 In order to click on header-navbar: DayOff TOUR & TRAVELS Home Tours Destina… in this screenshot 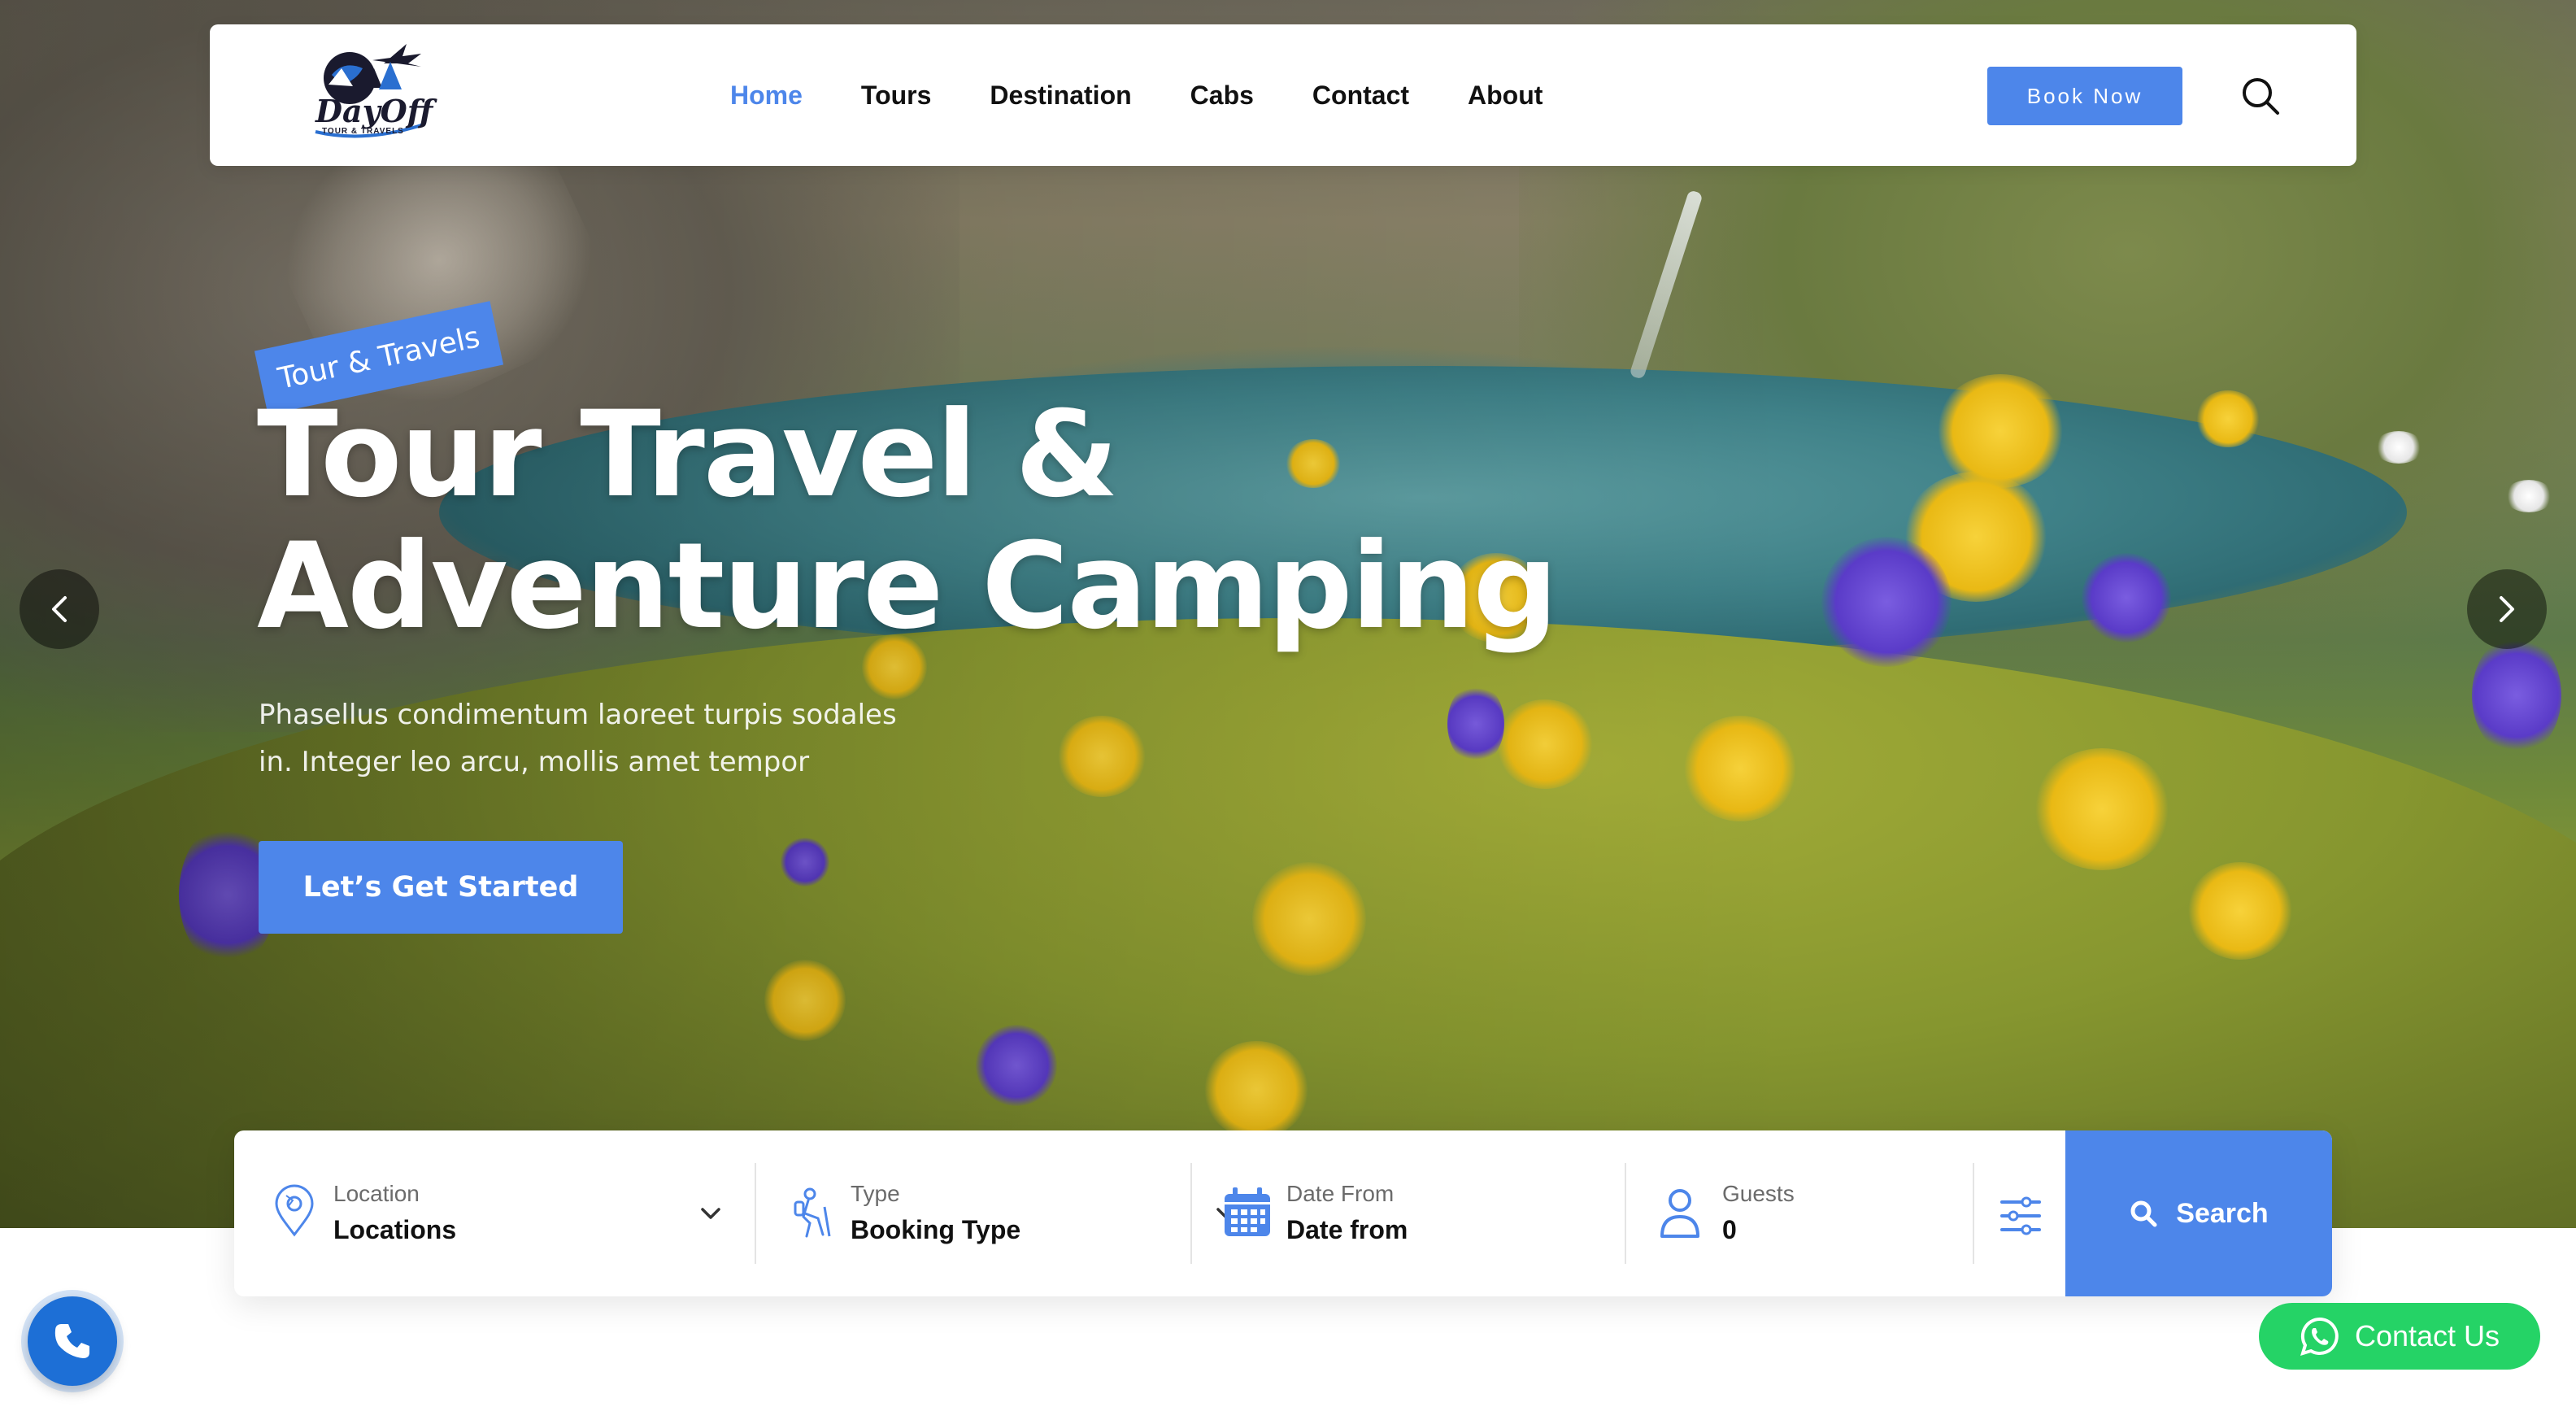, I will do `click(1283, 95)`.